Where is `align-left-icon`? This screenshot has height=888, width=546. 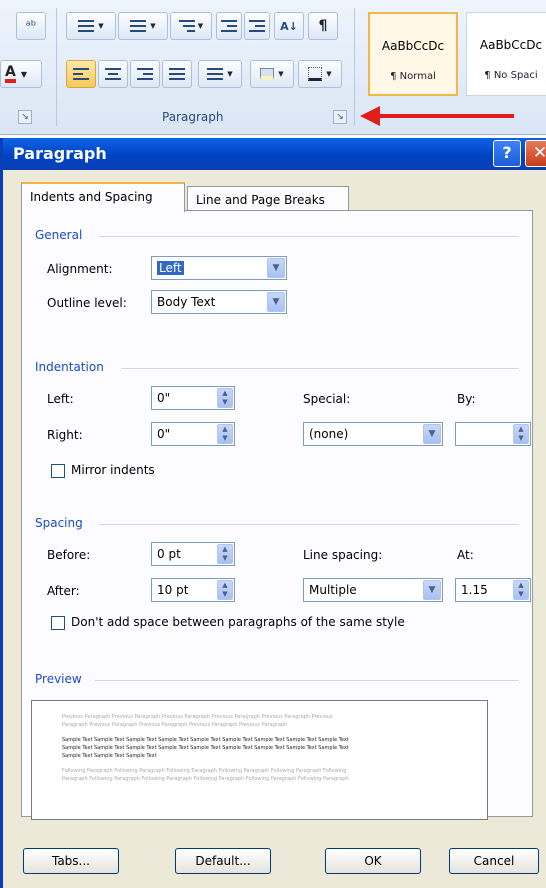 align-left-icon is located at coordinates (81, 74).